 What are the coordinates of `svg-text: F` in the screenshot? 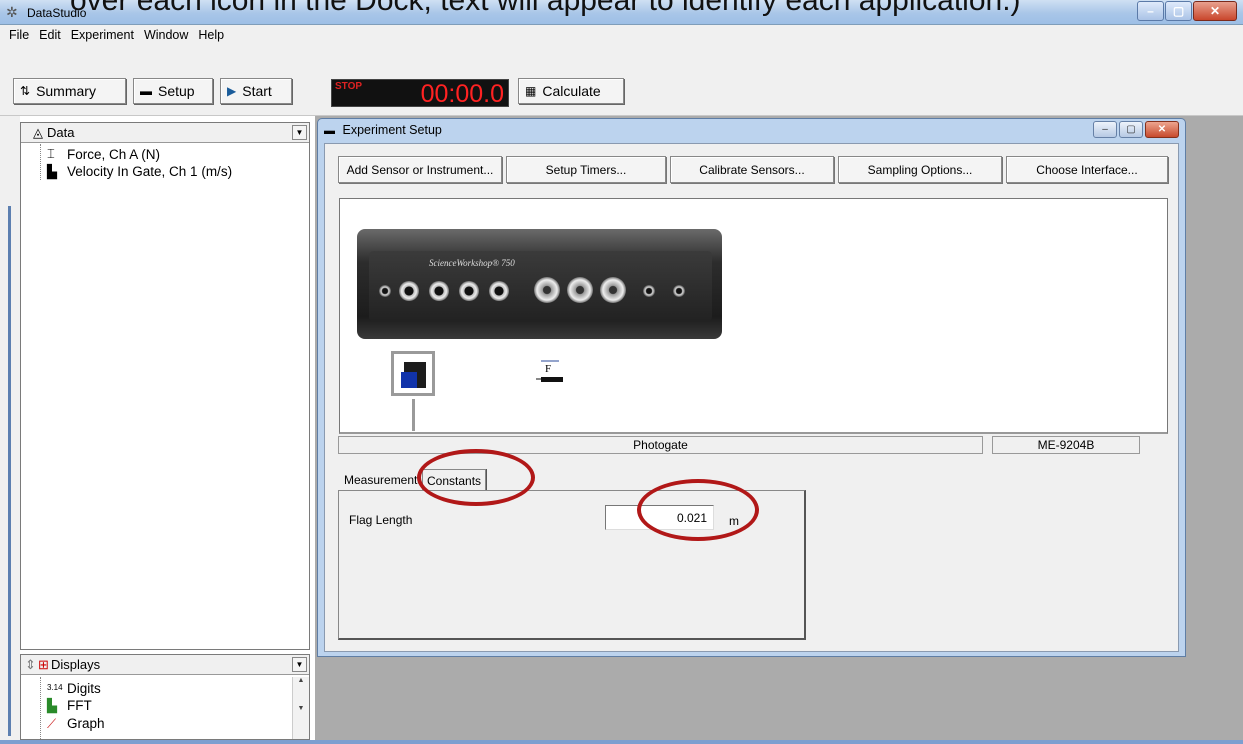 It's located at (548, 369).